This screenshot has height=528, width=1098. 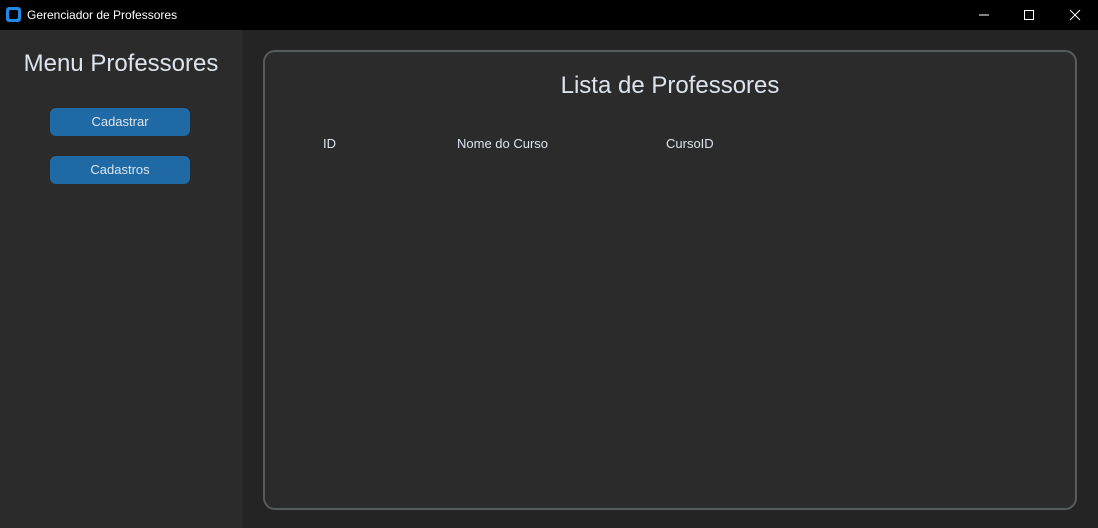 What do you see at coordinates (102, 15) in the screenshot?
I see `window-title: Gerenciador de Professores` at bounding box center [102, 15].